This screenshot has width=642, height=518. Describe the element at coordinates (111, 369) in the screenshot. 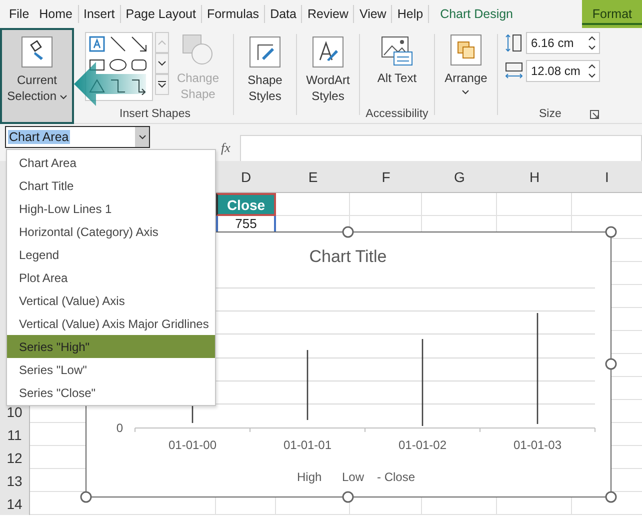

I see `menu-item: Series "Low"` at that location.